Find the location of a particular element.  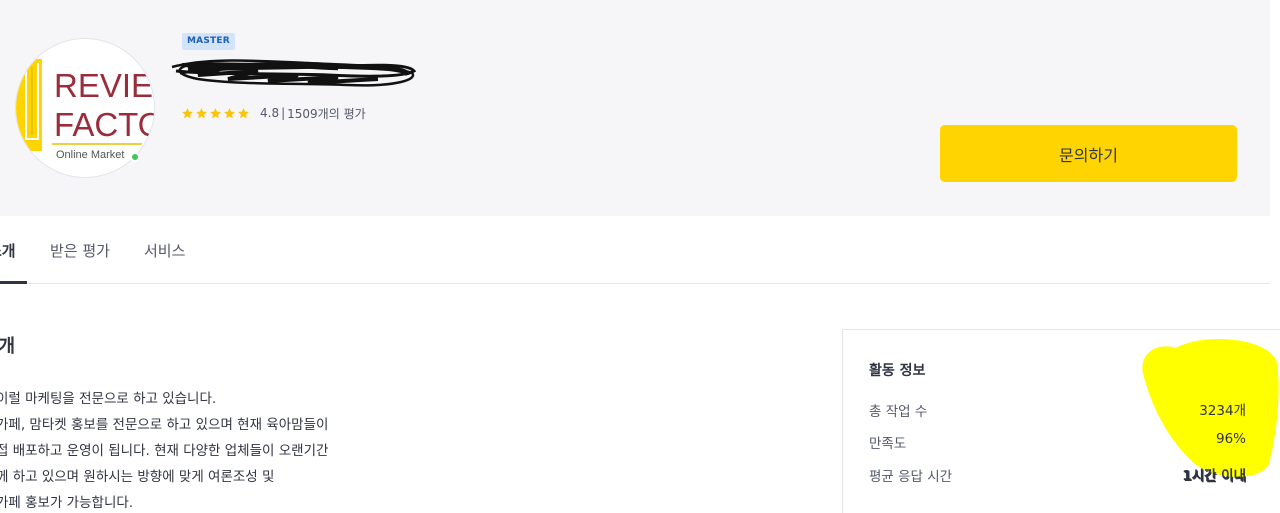

redacted-name-scribble is located at coordinates (294, 73).